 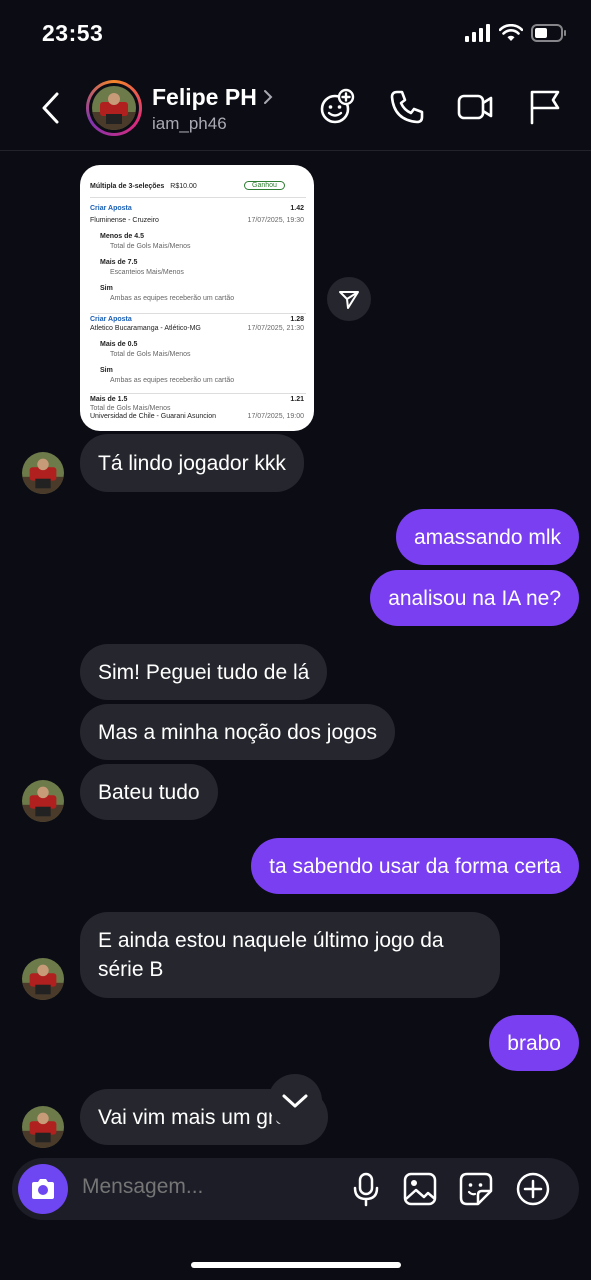 I want to click on chevron-down-icon, so click(x=295, y=1101).